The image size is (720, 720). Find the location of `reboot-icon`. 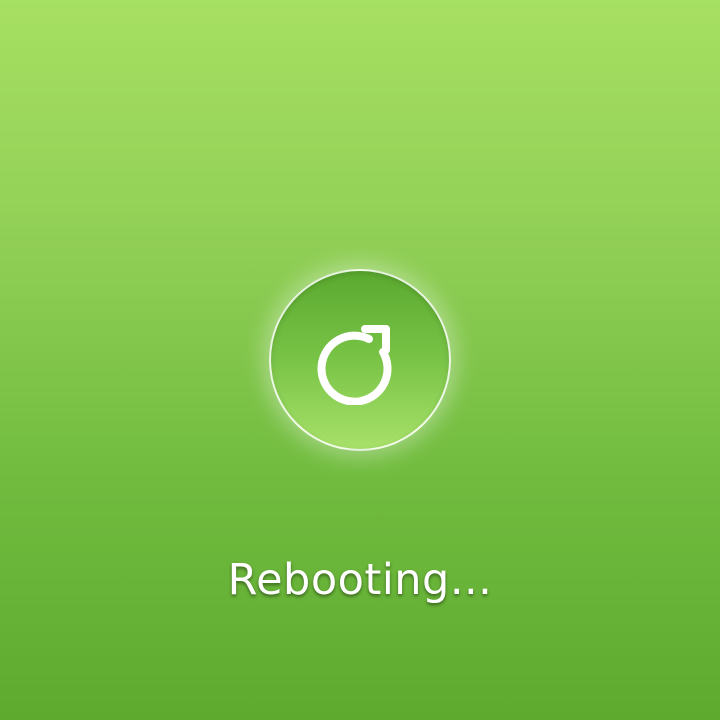

reboot-icon is located at coordinates (354, 365).